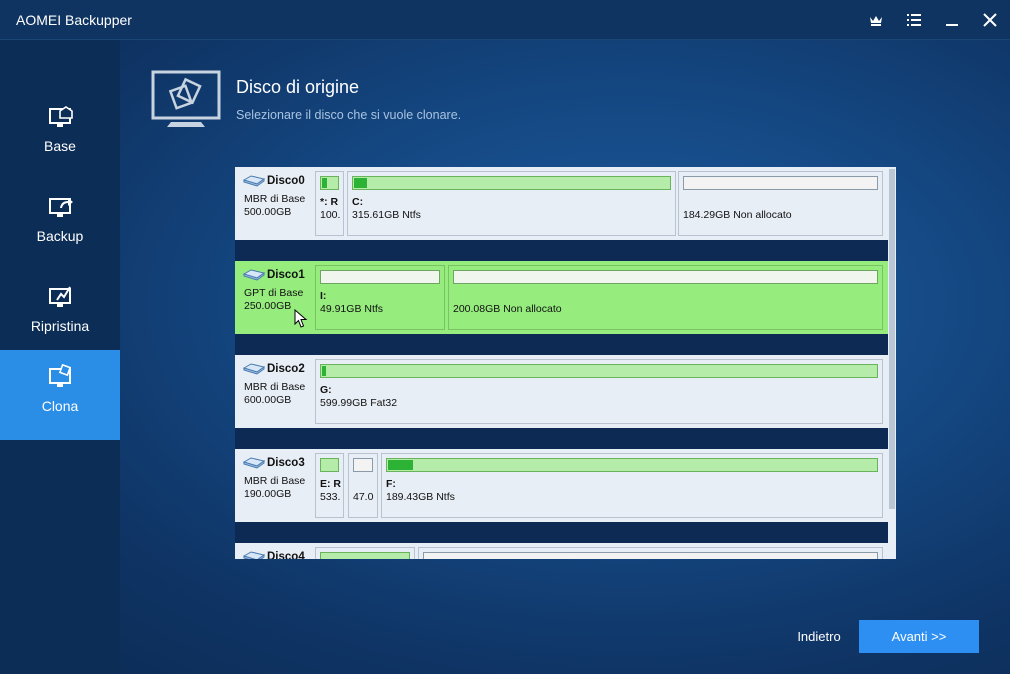 The image size is (1010, 674). I want to click on partition-info: 47.0, so click(363, 497).